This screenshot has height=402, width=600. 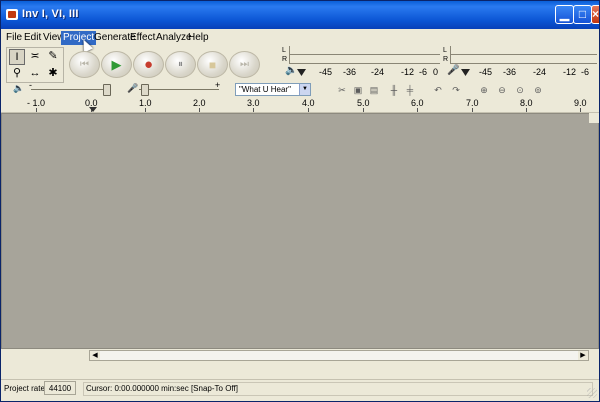 I want to click on skip-start-icon: ⏮, so click(x=84, y=64).